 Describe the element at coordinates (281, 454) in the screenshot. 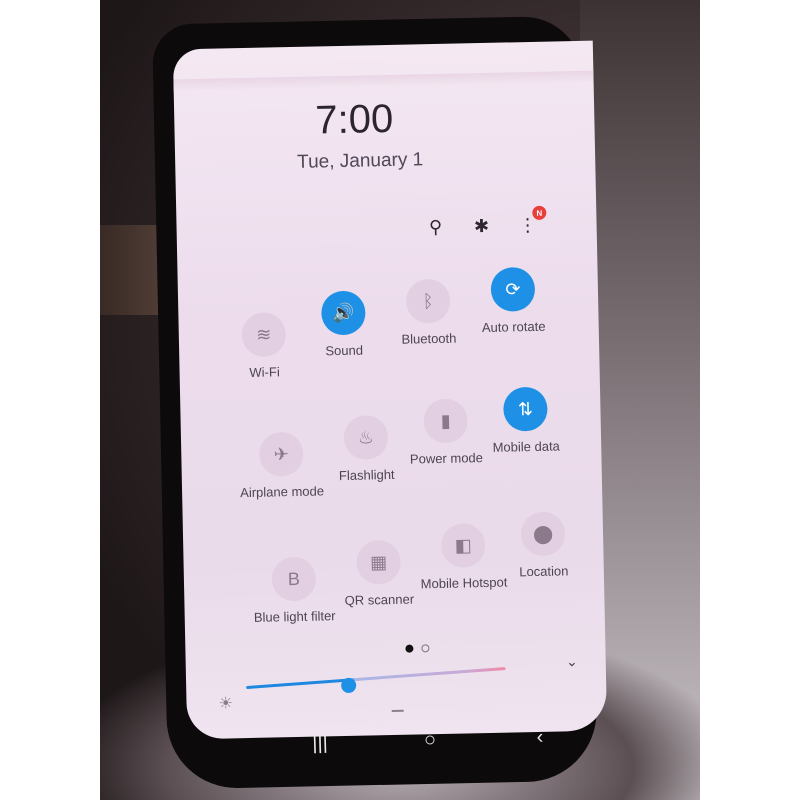

I see `airplane-icon: ✈` at that location.